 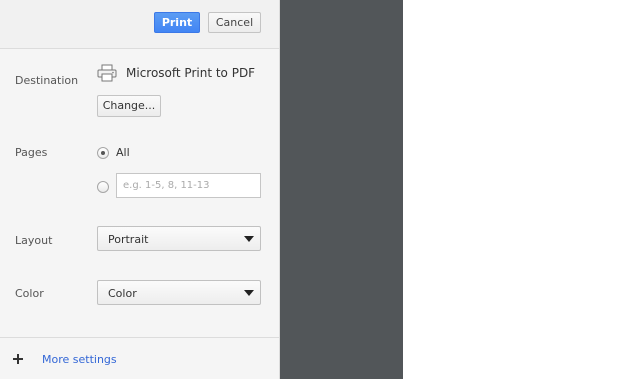 I want to click on color-select: Color, so click(x=179, y=292).